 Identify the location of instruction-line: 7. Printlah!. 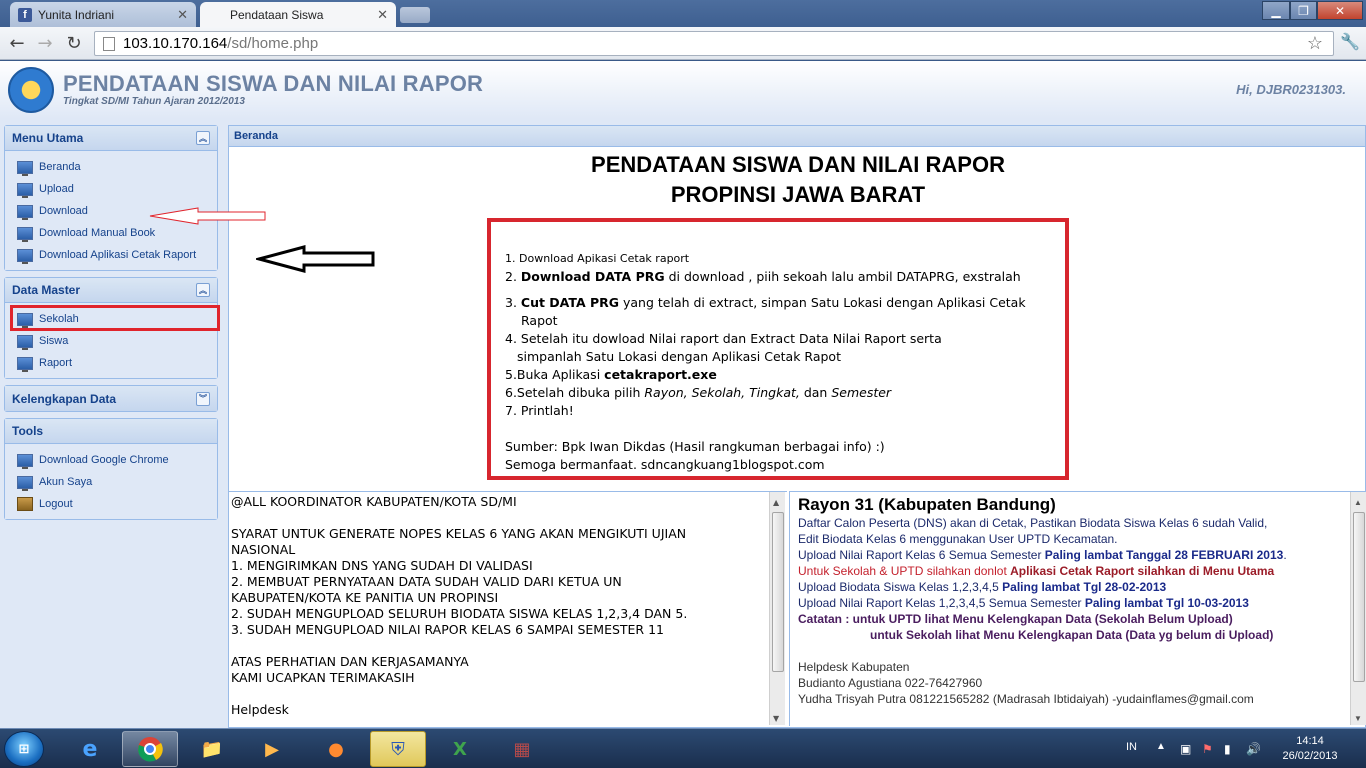
(539, 410).